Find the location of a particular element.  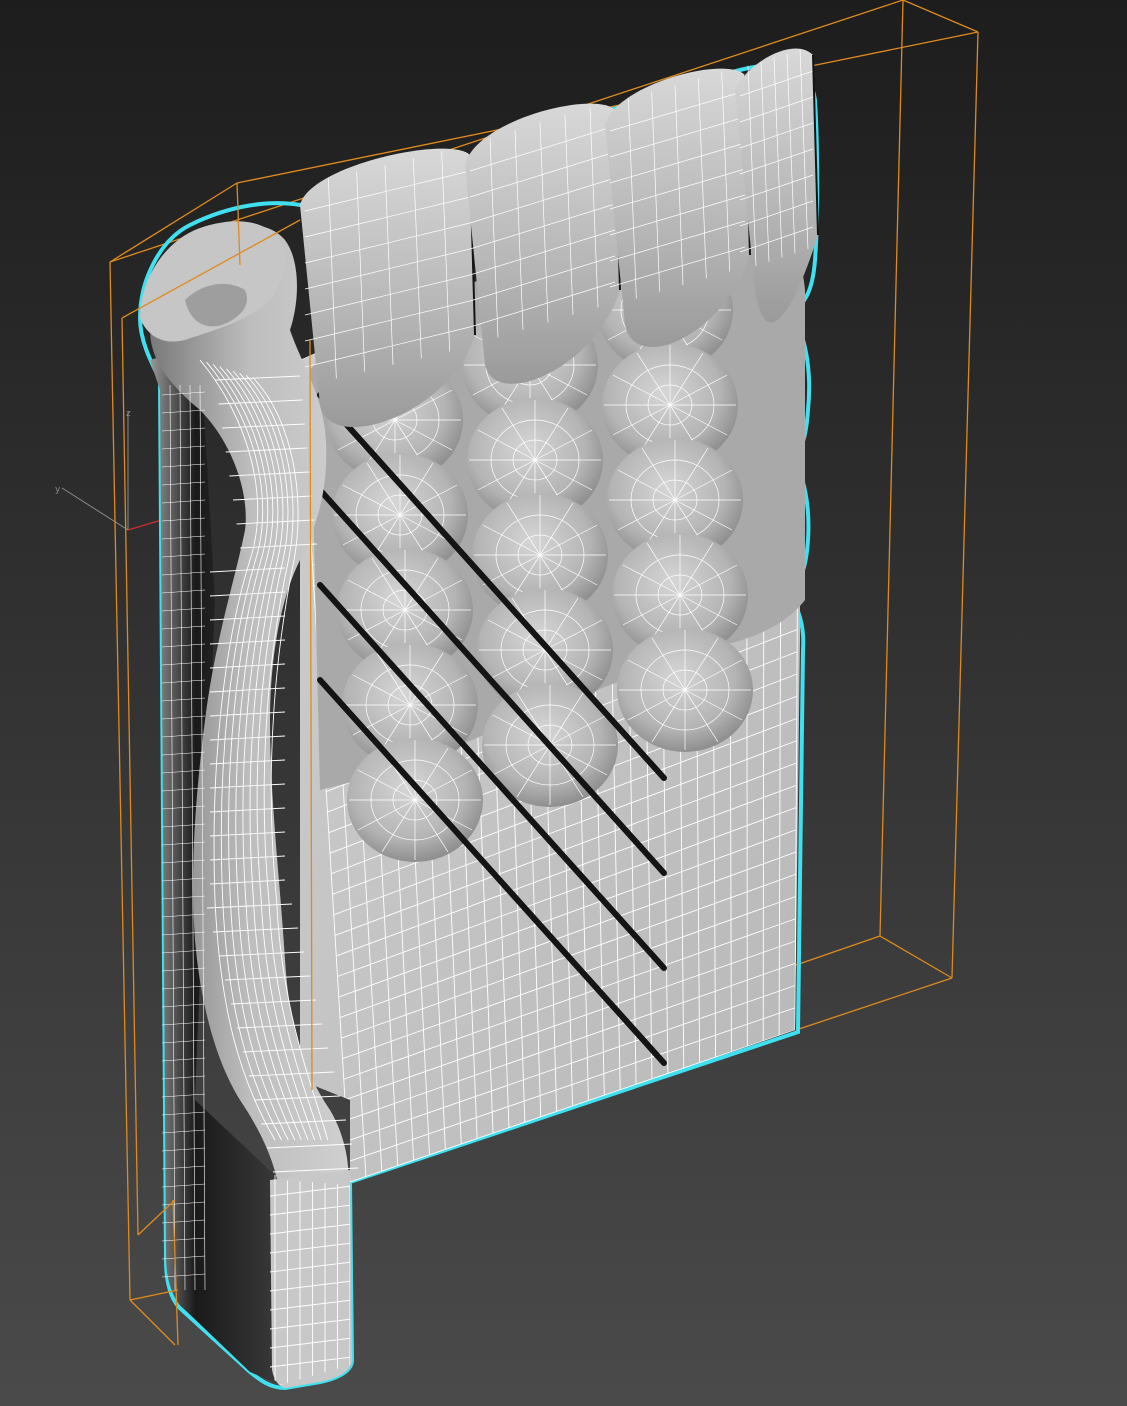

axis-y-label: y is located at coordinates (58, 490).